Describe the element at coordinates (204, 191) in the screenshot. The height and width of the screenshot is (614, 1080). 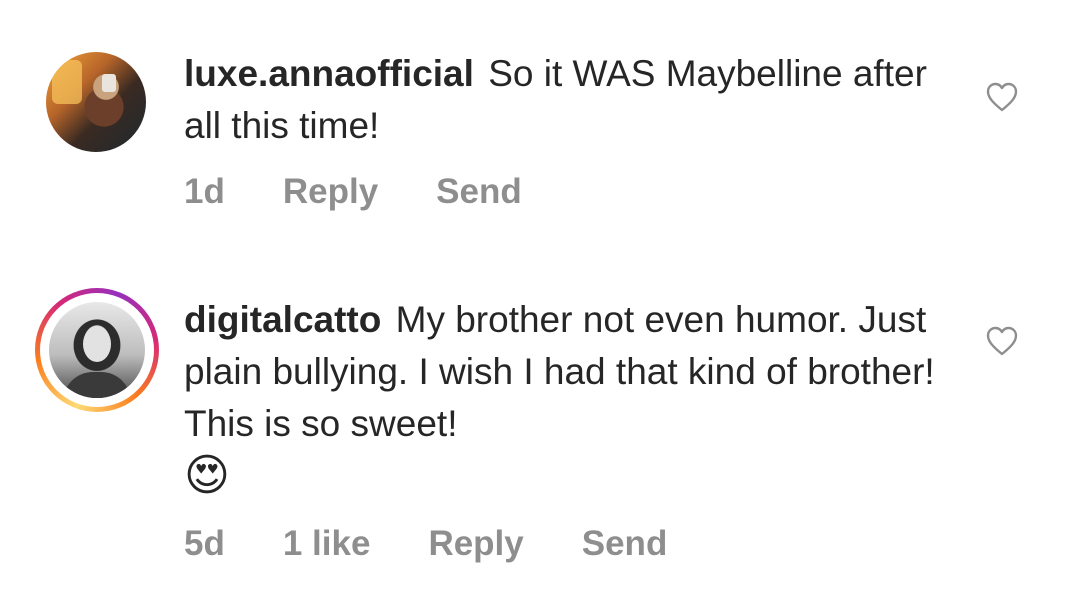
I see `comment-timestamp: 1d` at that location.